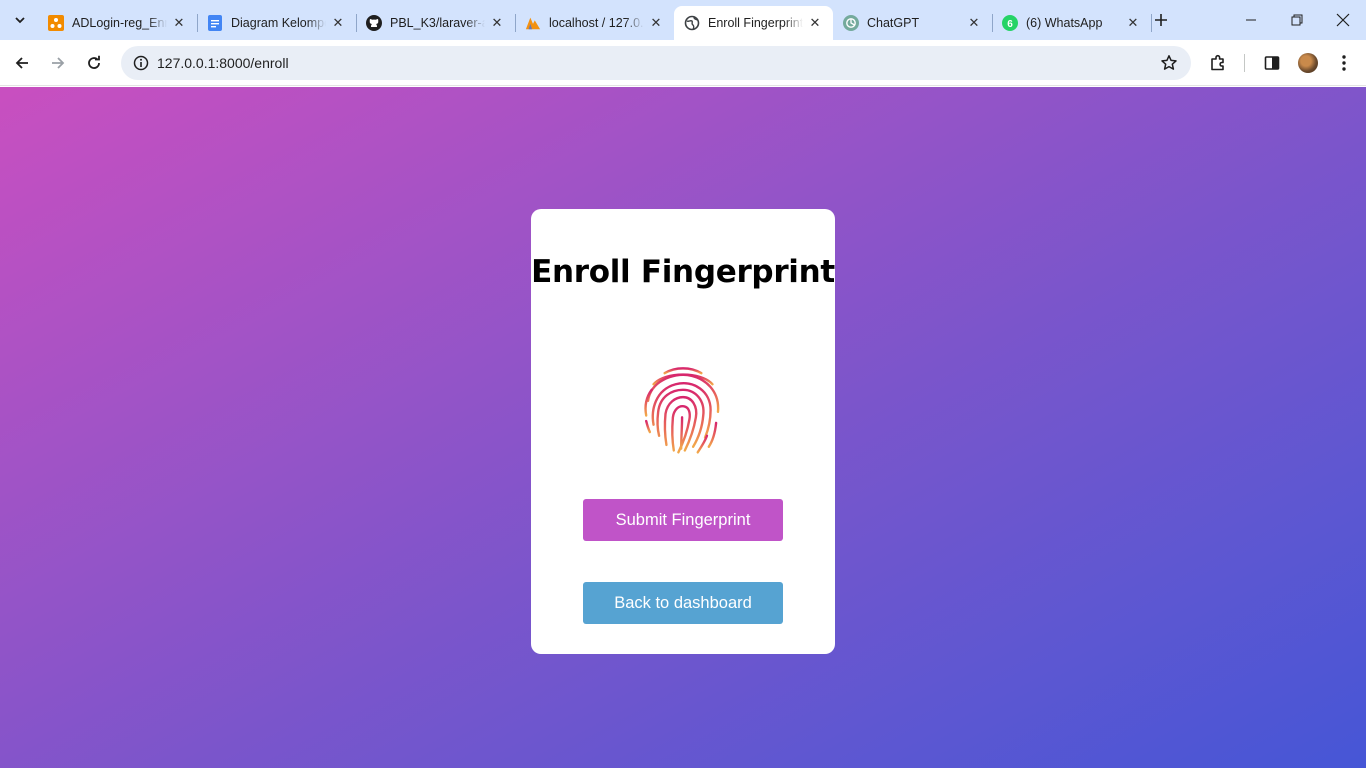 Image resolution: width=1366 pixels, height=768 pixels. I want to click on tab-search-chevron-icon, so click(20, 20).